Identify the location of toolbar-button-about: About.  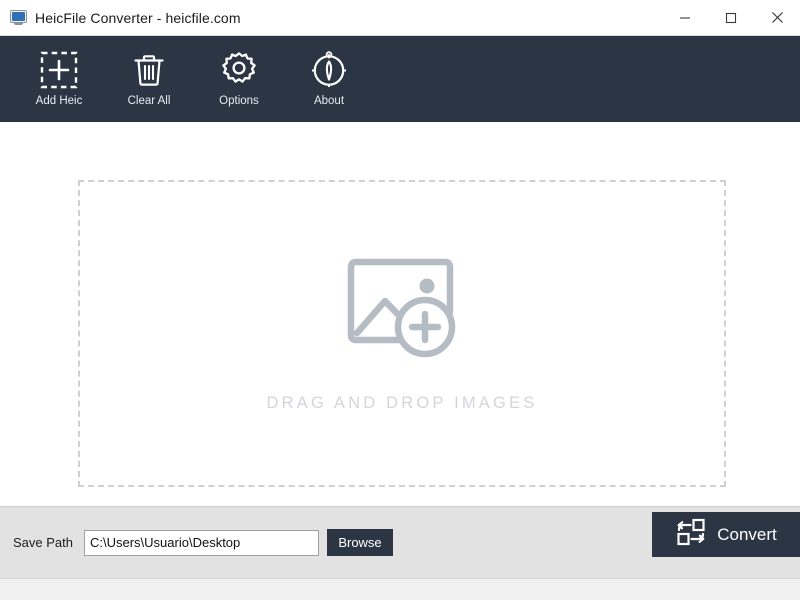
(329, 81).